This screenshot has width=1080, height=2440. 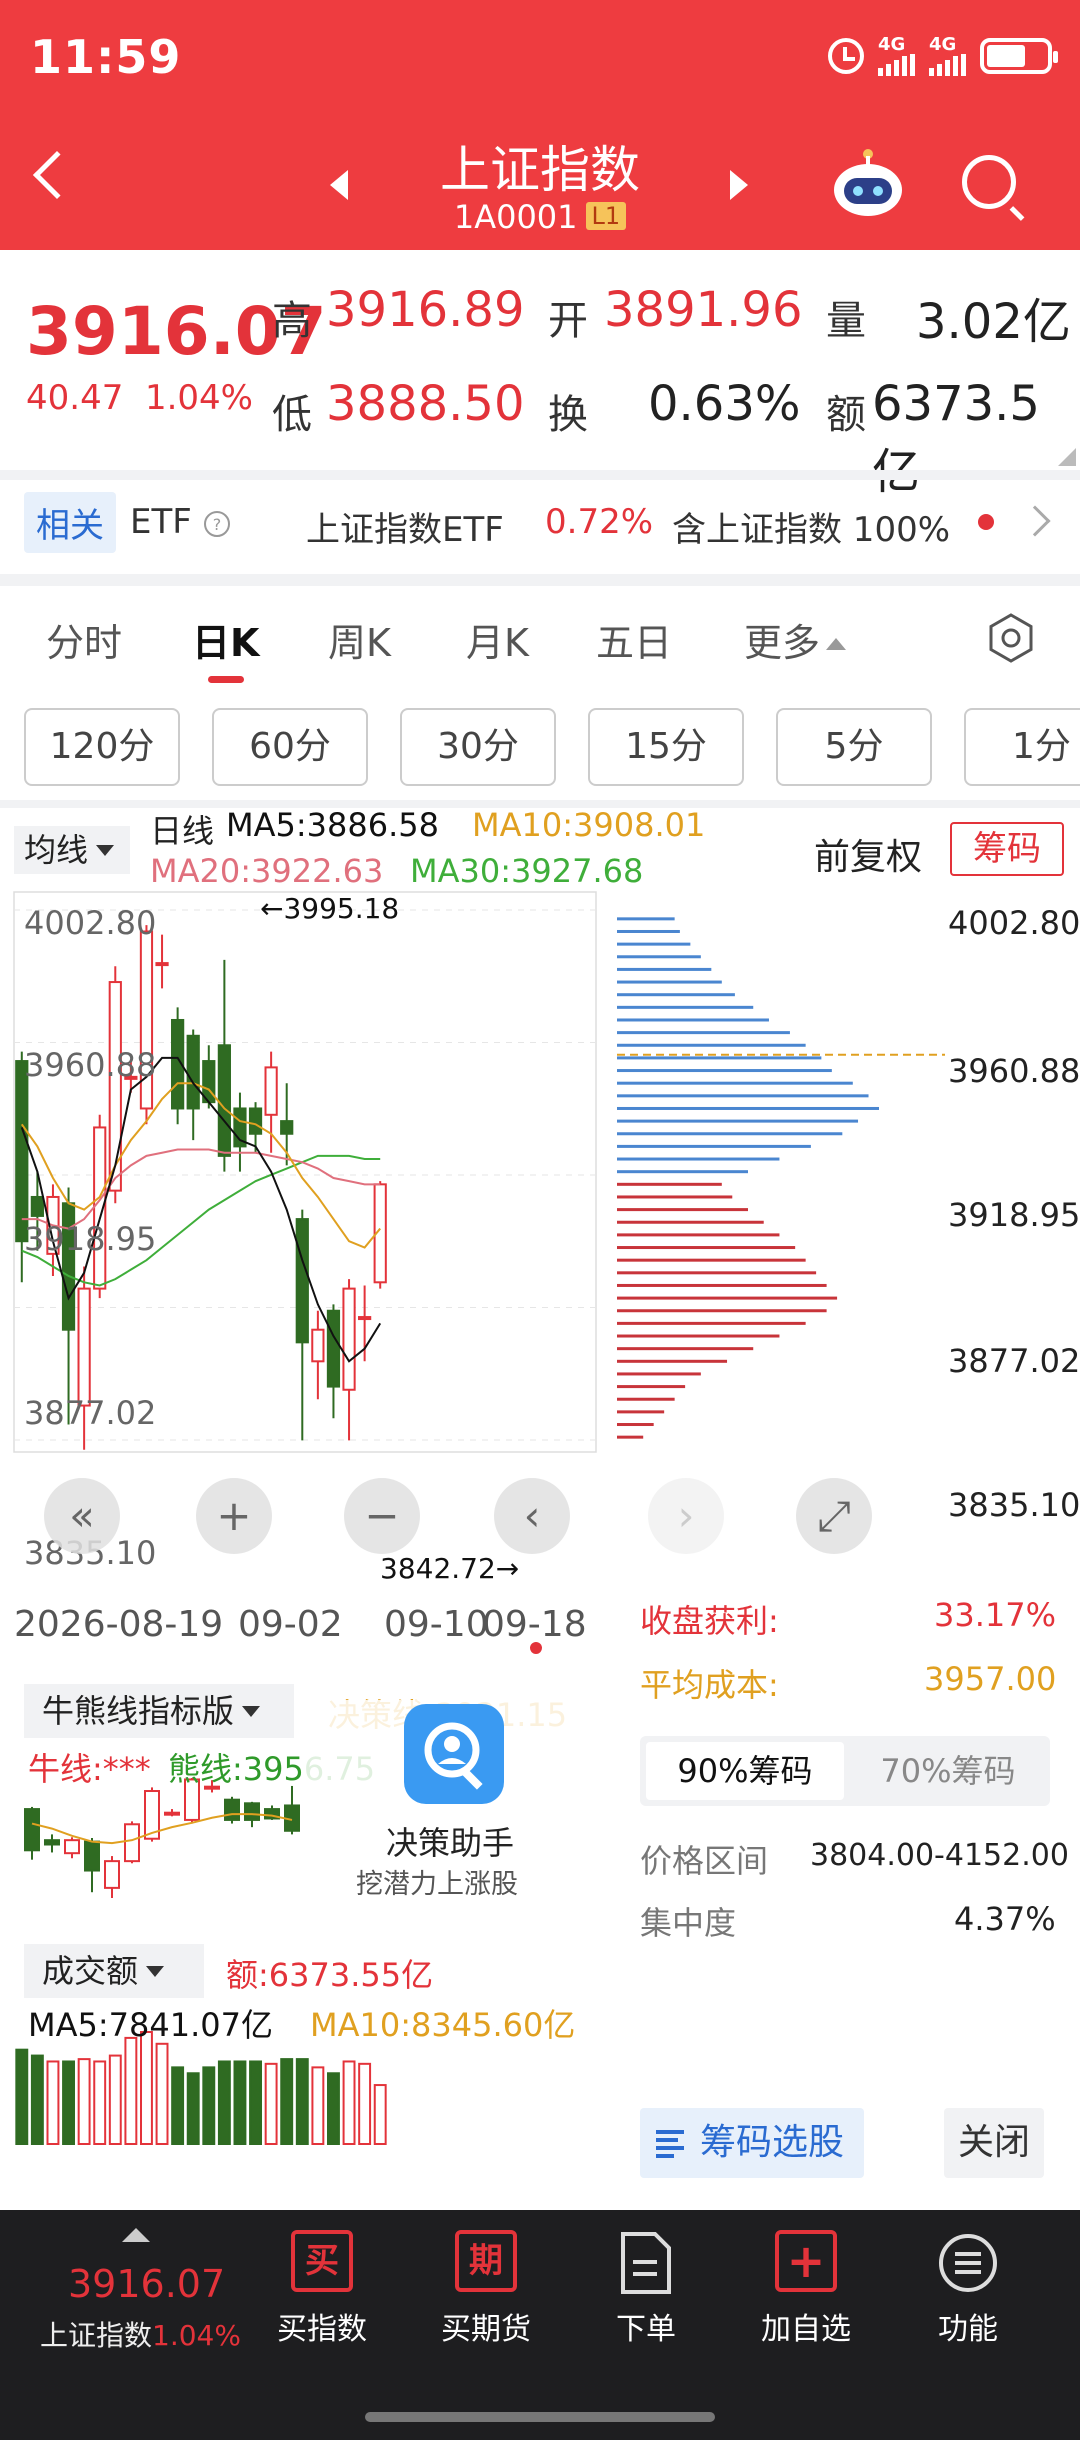 What do you see at coordinates (1014, 1215) in the screenshot?
I see `chip-y-label-3: 3918.95` at bounding box center [1014, 1215].